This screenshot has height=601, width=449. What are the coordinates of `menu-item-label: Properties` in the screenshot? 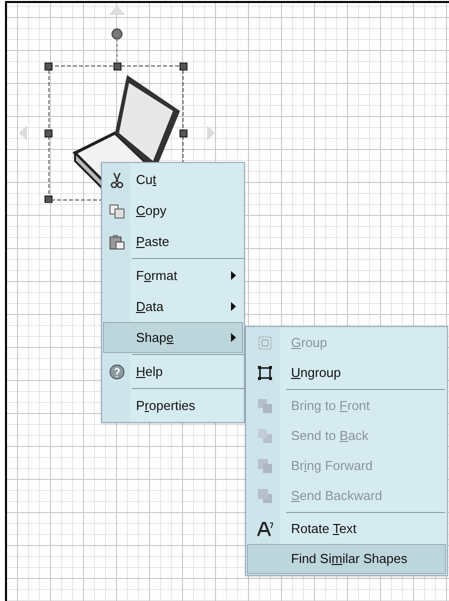 It's located at (165, 405).